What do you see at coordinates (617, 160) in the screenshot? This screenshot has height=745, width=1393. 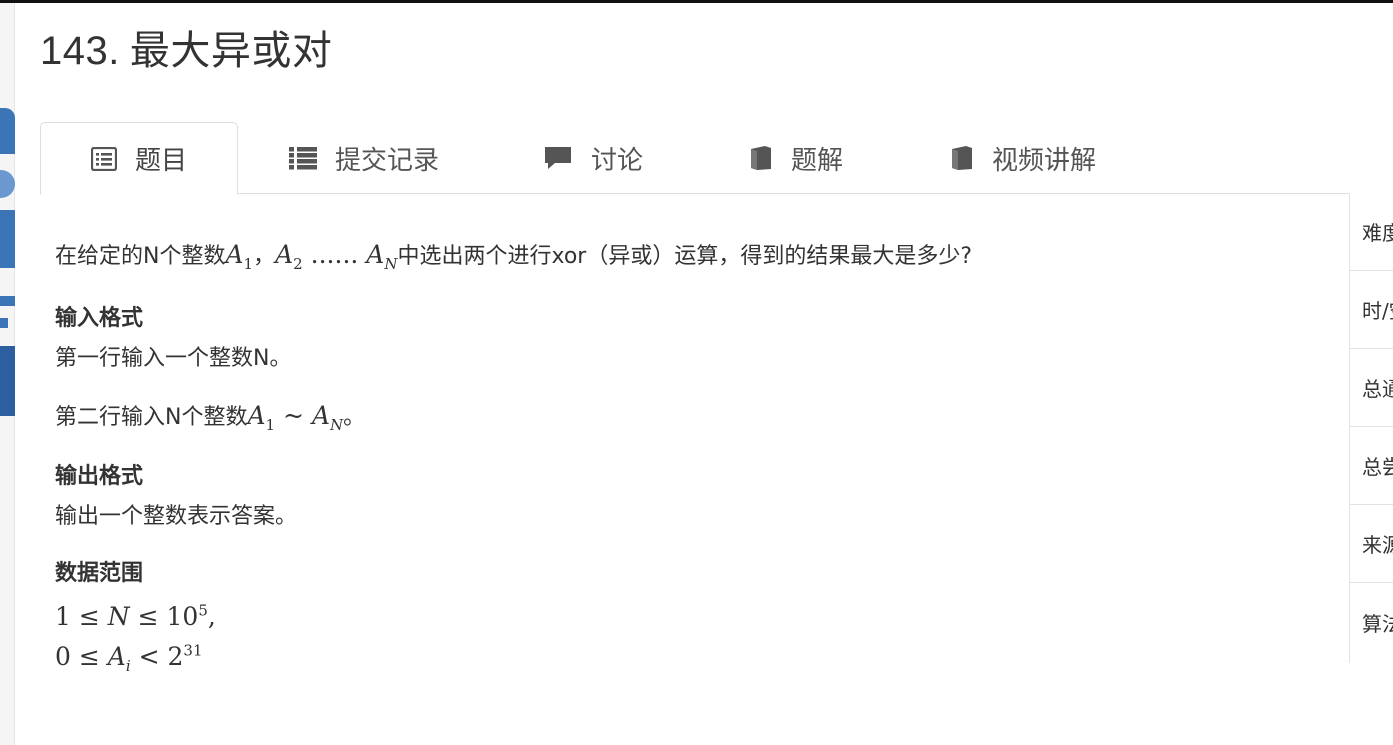 I see `tab-discussion-label: 讨论` at bounding box center [617, 160].